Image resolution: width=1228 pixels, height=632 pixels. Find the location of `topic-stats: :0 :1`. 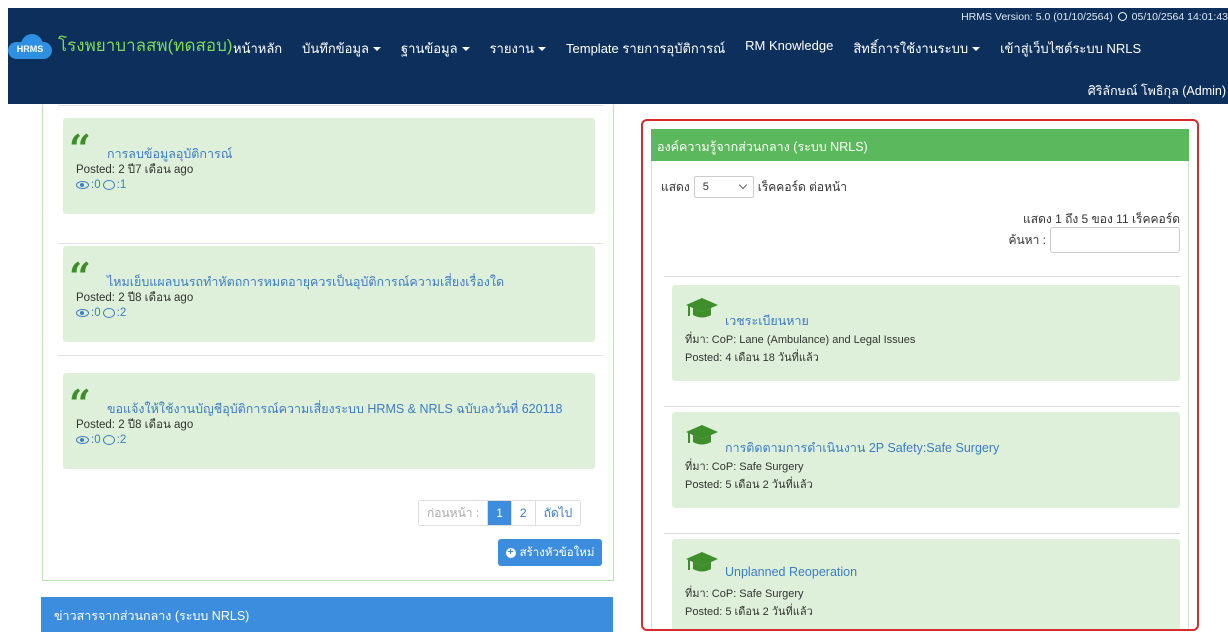

topic-stats: :0 :1 is located at coordinates (101, 185).